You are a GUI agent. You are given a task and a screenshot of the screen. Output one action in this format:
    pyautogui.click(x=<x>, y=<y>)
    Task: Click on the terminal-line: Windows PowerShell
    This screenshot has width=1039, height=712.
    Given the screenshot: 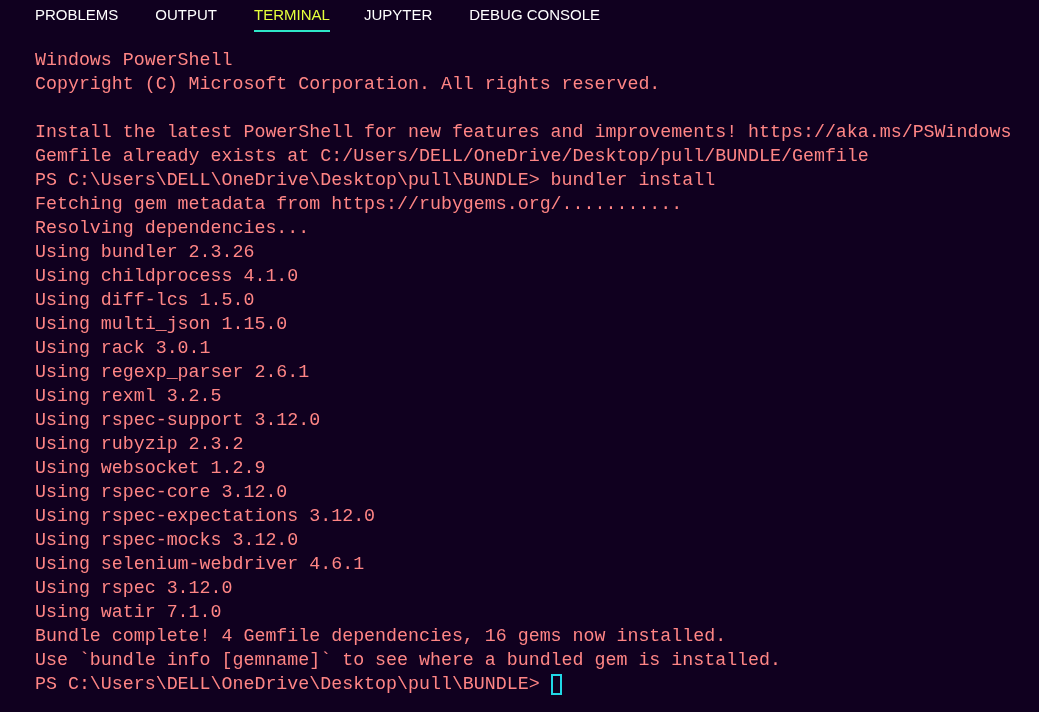 What is the action you would take?
    pyautogui.click(x=134, y=60)
    